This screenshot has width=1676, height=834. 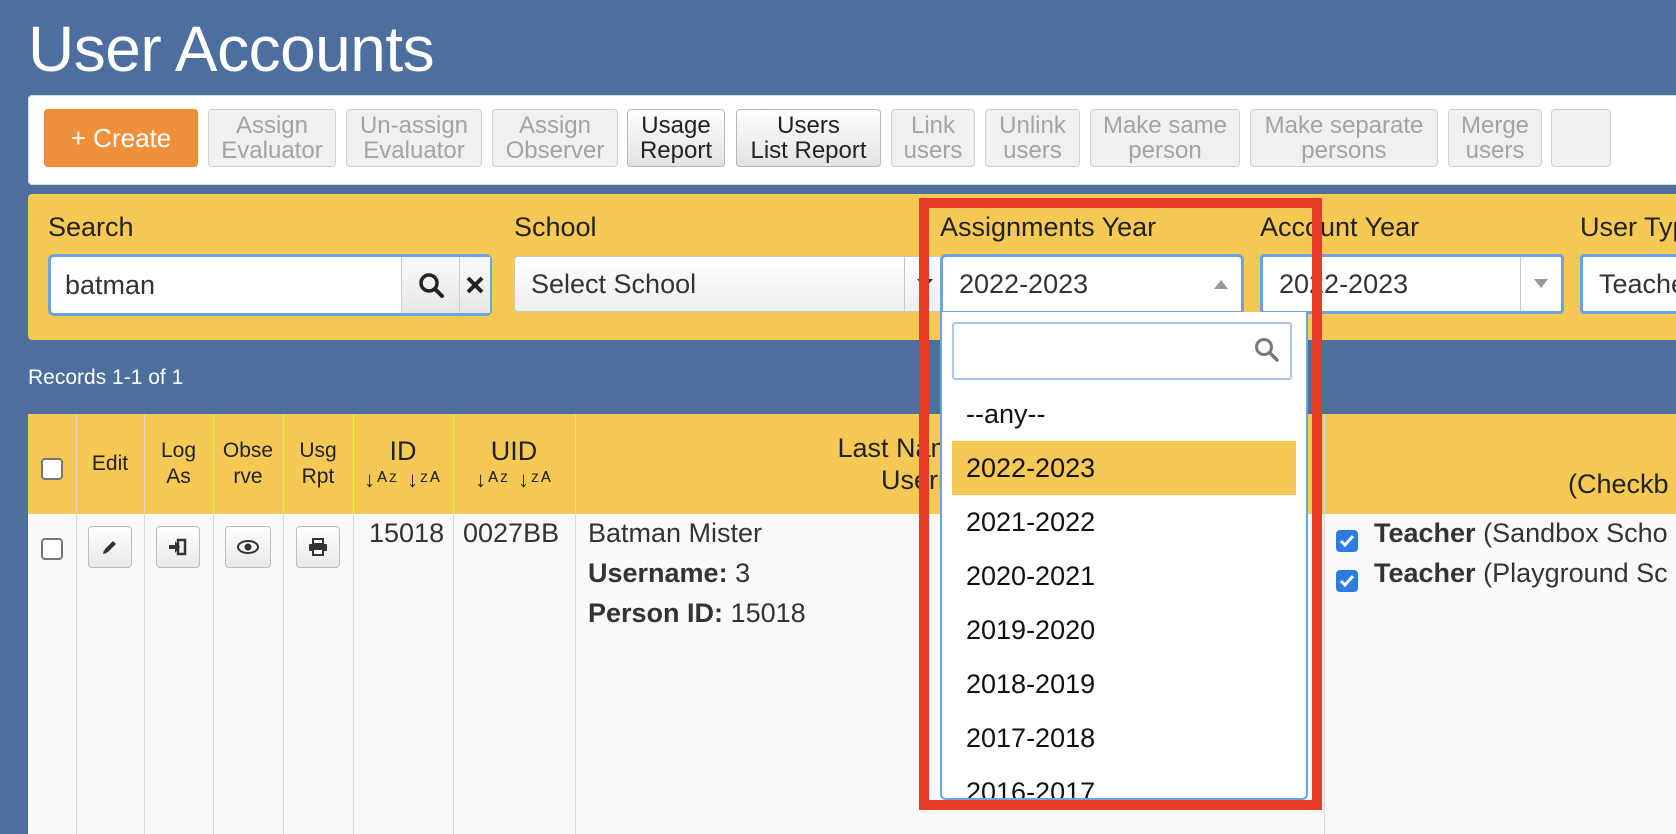 I want to click on header-id: ID ↓ᴬᶻ ↓ᶻᴬ, so click(x=403, y=464).